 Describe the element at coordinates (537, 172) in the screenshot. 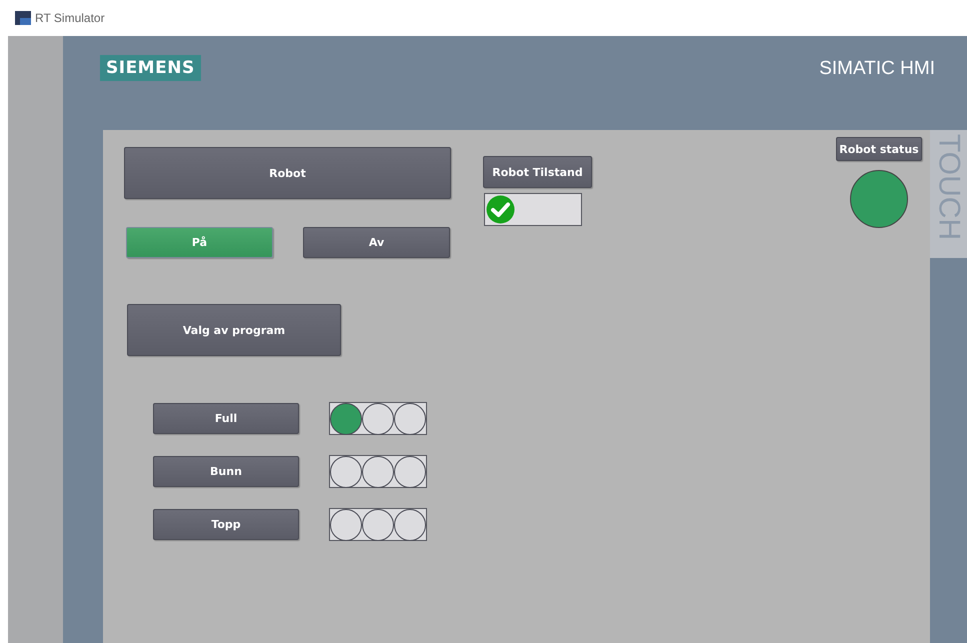

I see `robot-state-button: Robot Tilstand` at that location.